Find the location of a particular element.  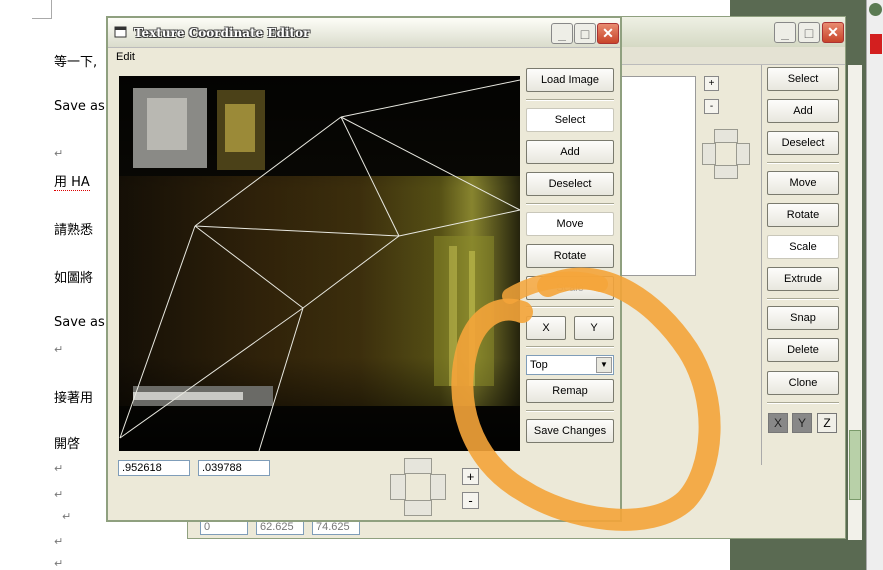

projection-select: Top ▼ is located at coordinates (570, 365).